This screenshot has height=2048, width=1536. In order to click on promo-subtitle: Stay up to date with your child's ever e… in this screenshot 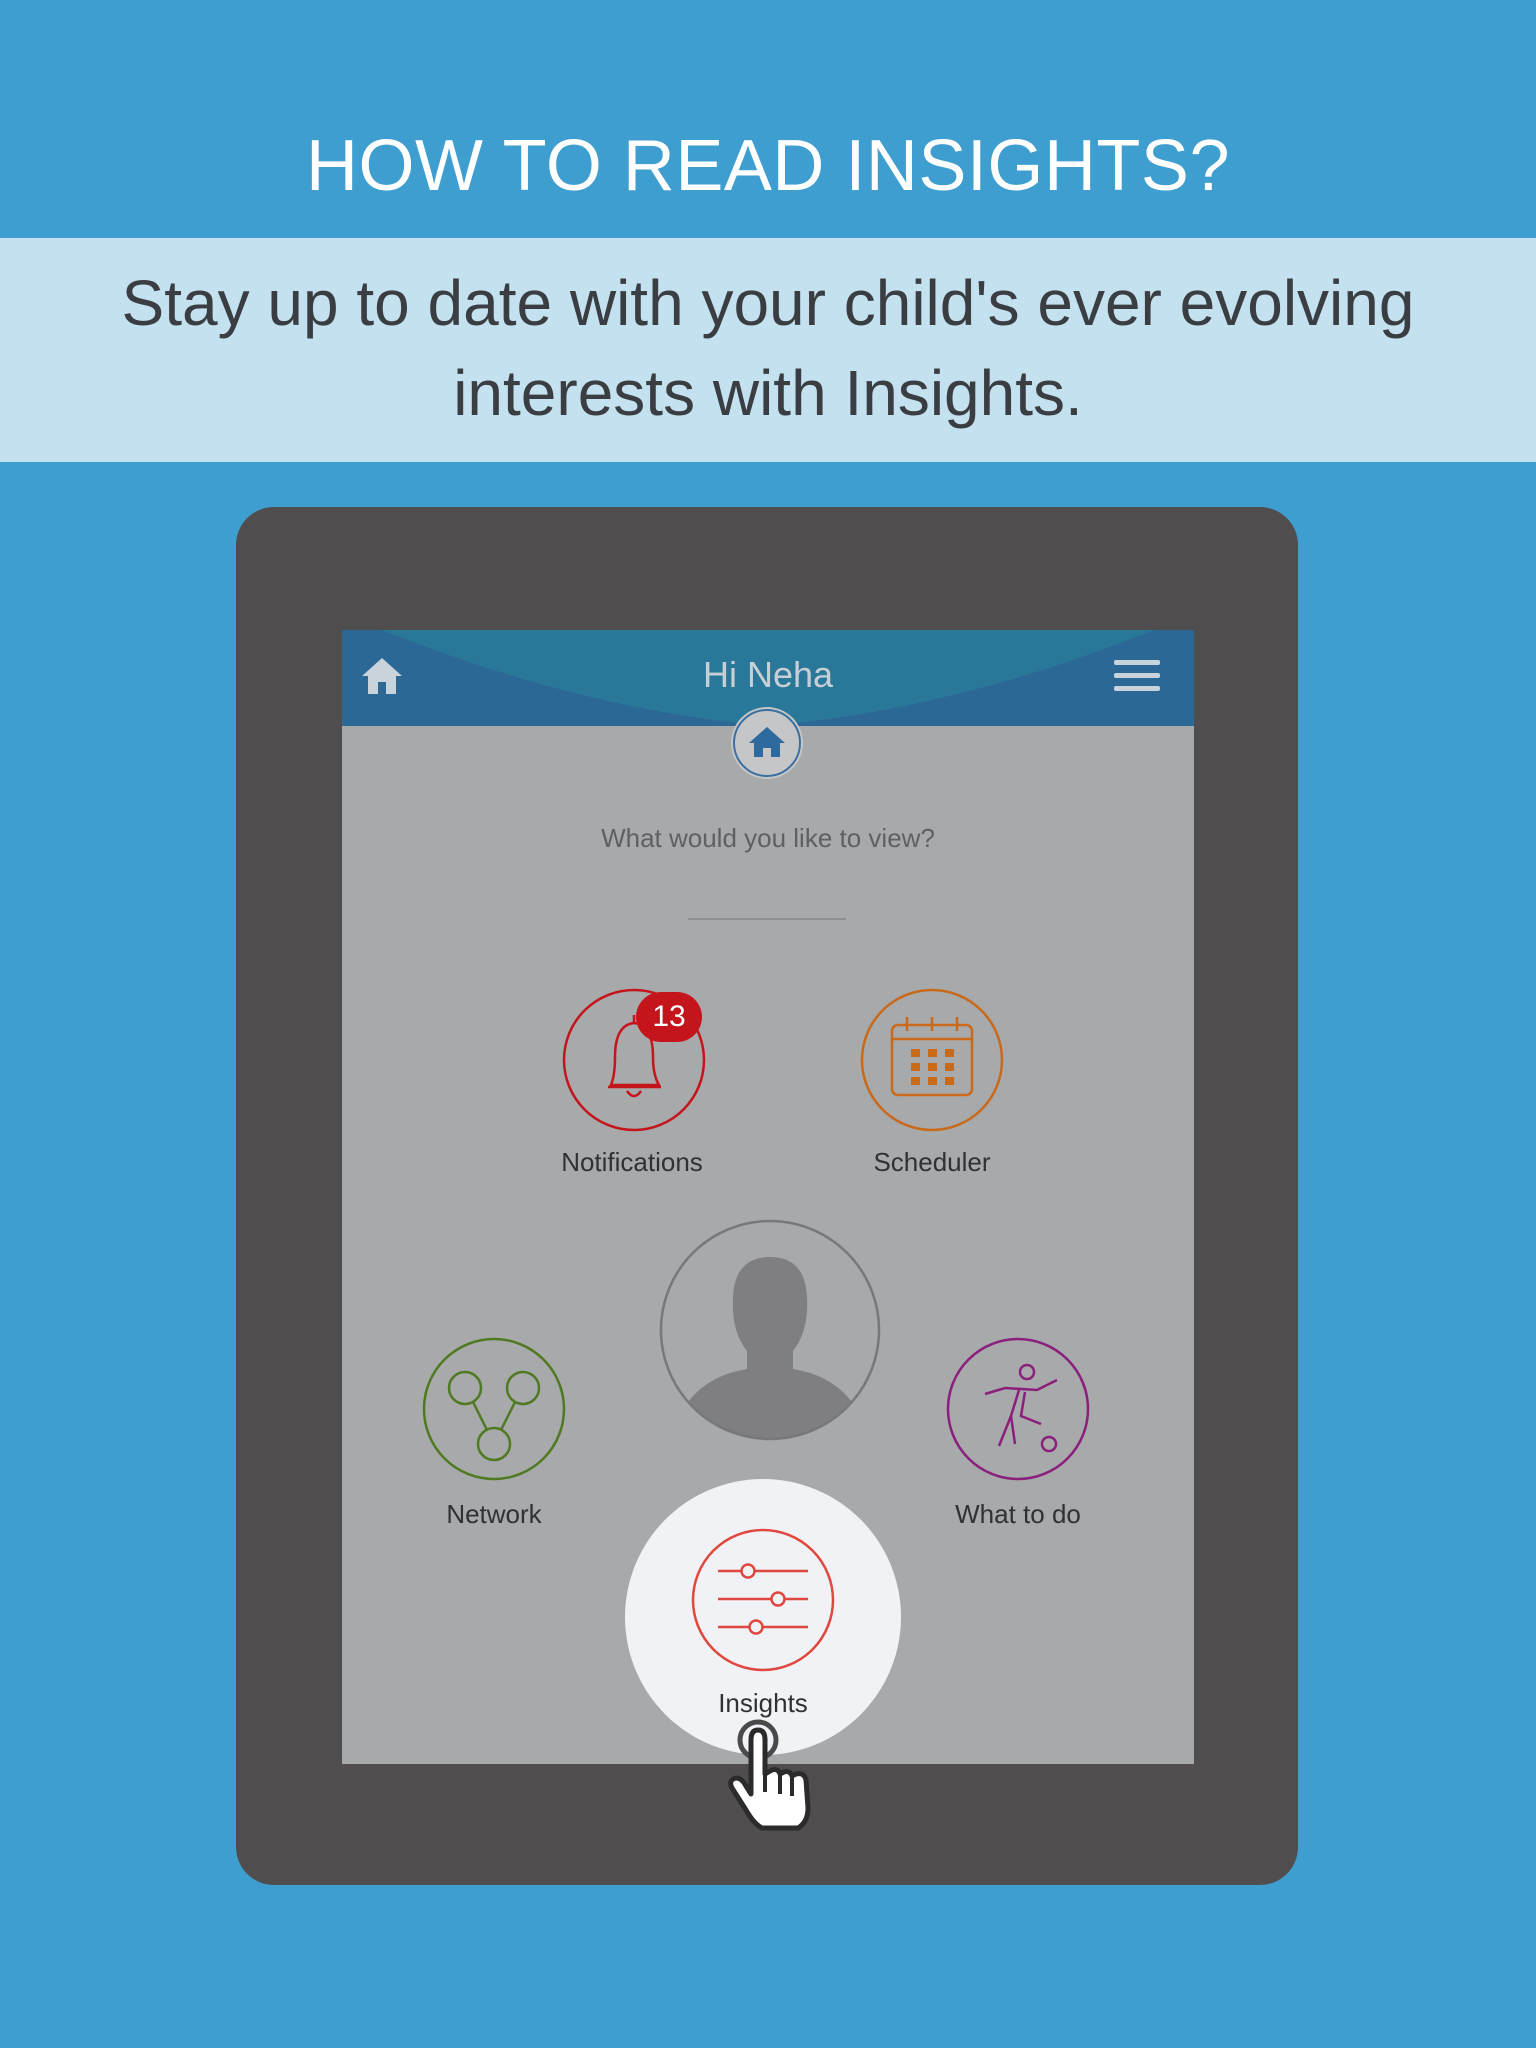, I will do `click(768, 348)`.